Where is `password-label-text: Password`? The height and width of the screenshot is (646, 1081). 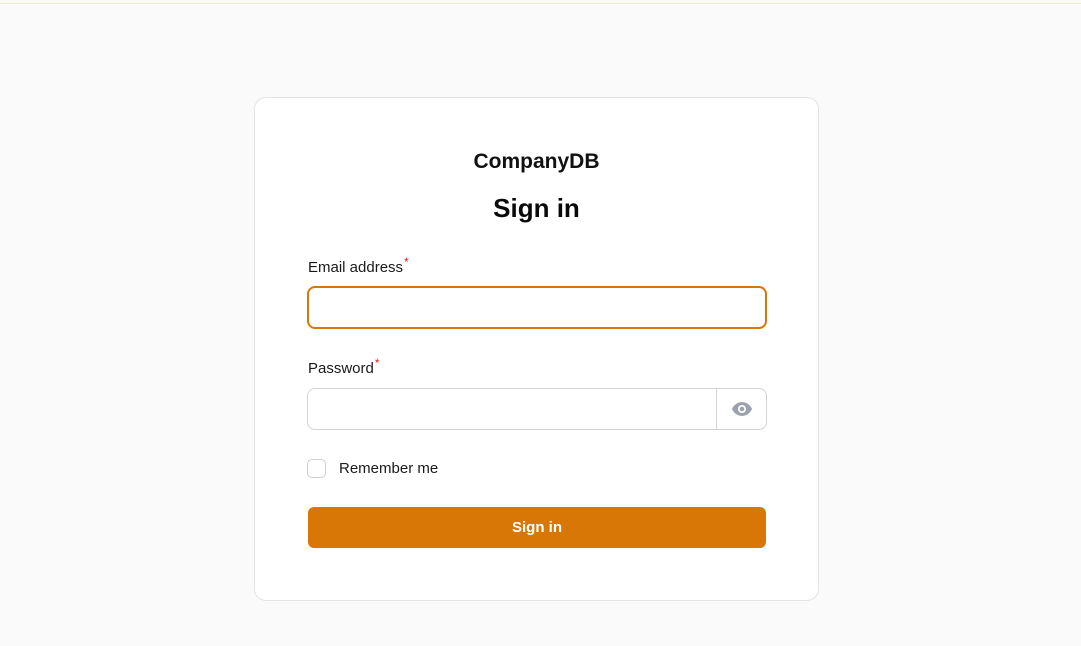 password-label-text: Password is located at coordinates (341, 368).